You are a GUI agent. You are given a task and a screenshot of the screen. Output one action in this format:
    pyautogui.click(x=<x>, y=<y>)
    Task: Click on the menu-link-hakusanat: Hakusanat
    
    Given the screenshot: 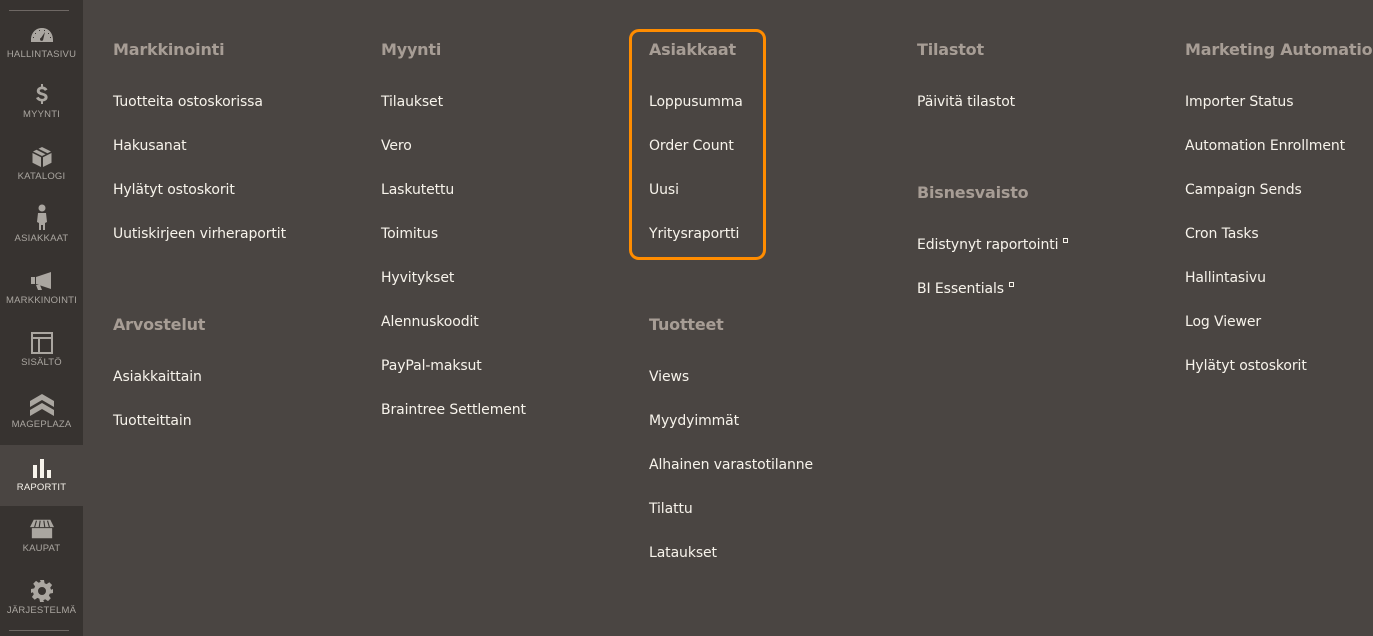 What is the action you would take?
    pyautogui.click(x=150, y=146)
    